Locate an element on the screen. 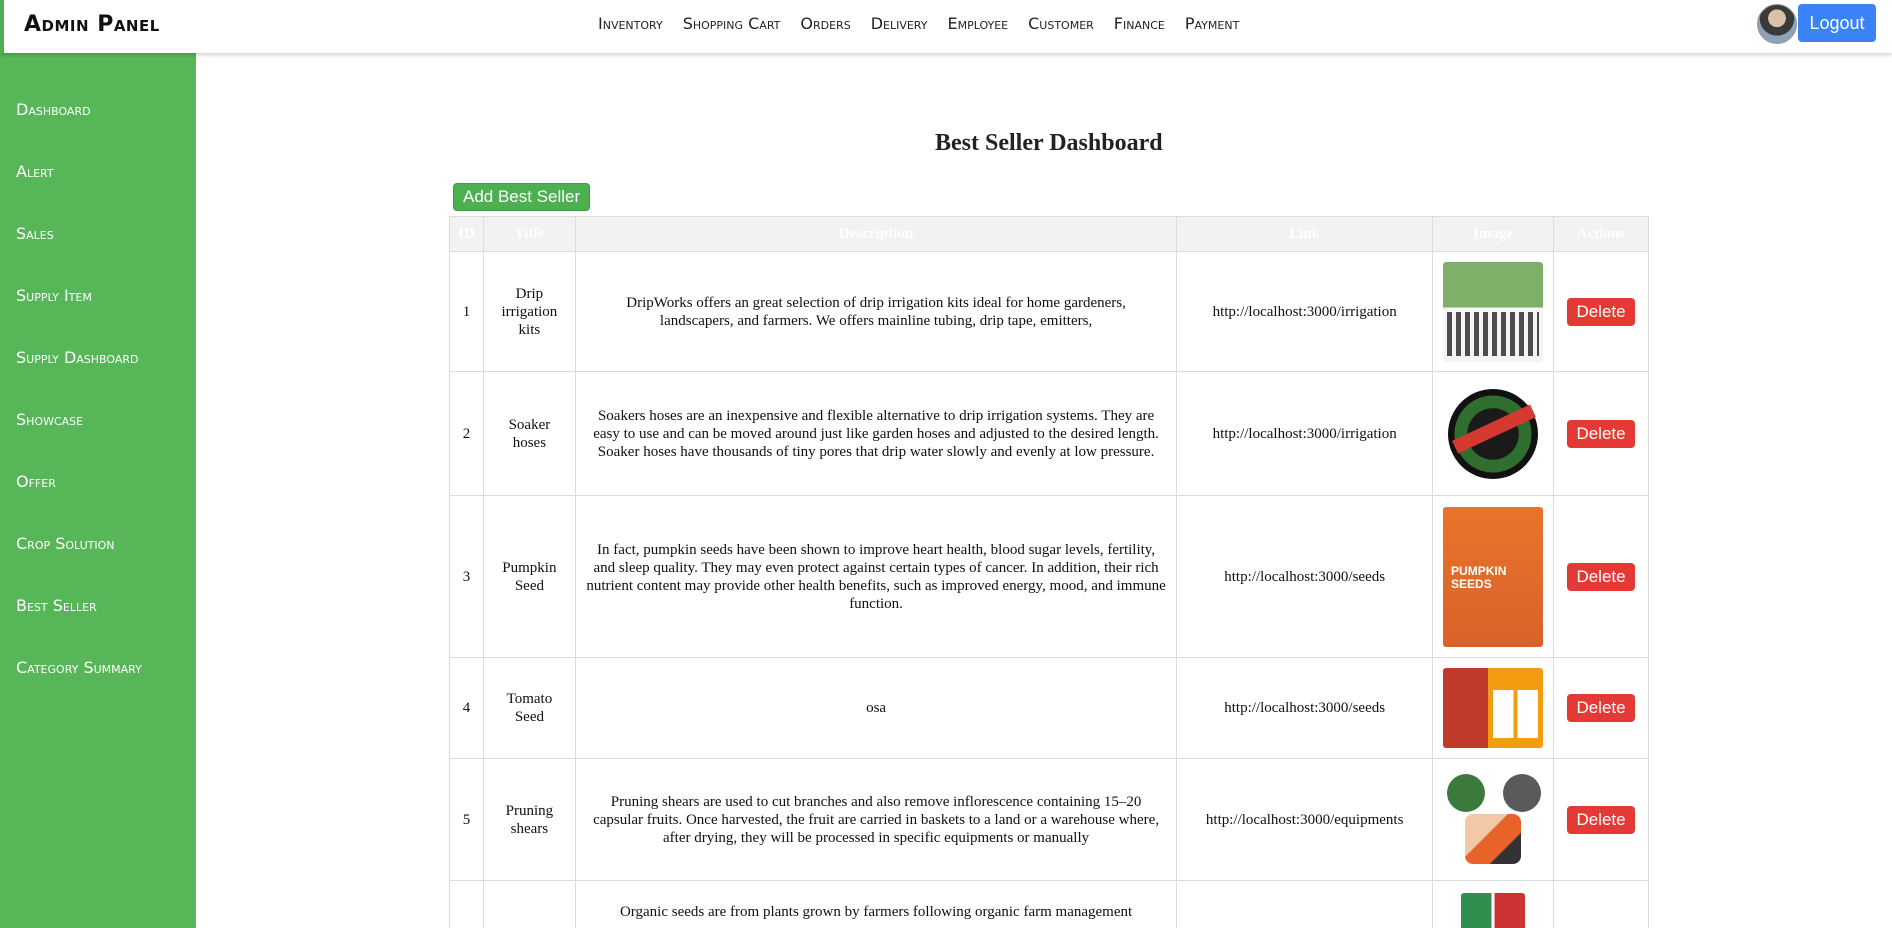 This screenshot has width=1892, height=928. row-id: 3 is located at coordinates (466, 576).